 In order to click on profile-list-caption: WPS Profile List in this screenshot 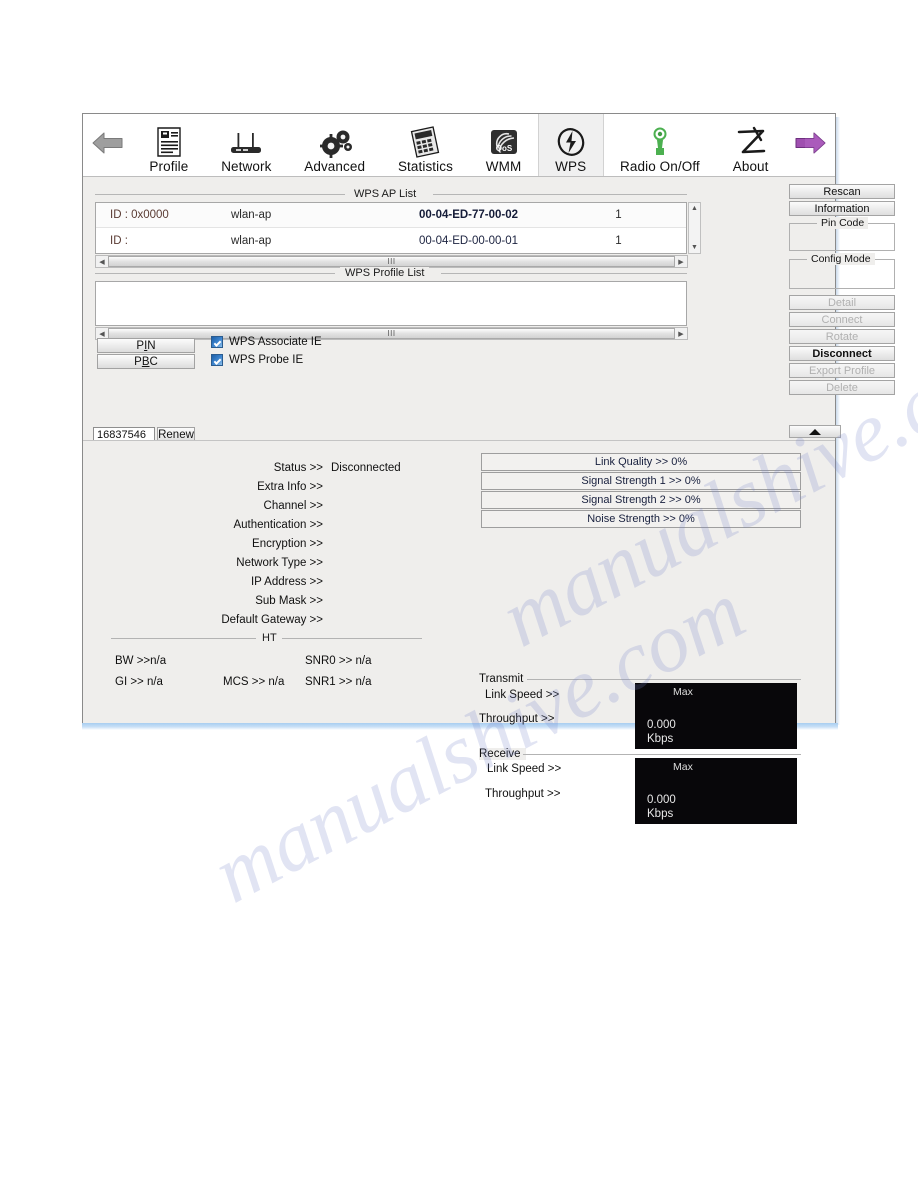, I will do `click(385, 273)`.